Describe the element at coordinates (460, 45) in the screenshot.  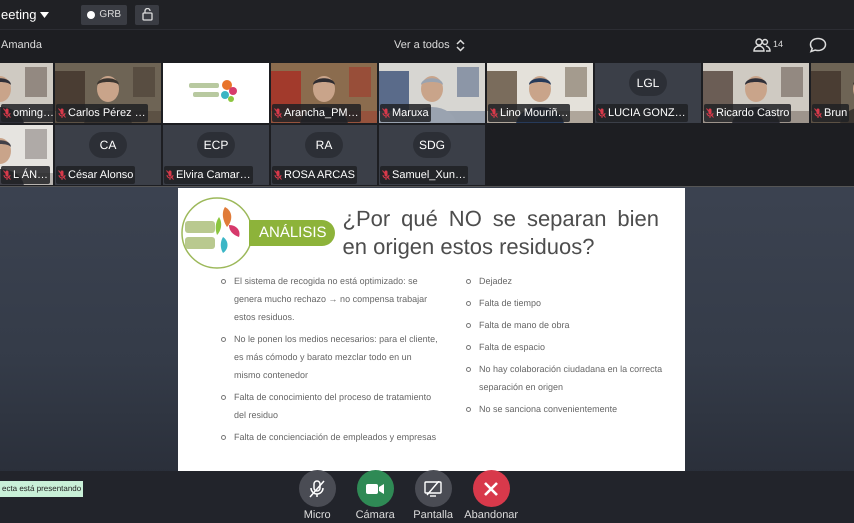
I see `sort-arrows-icon` at that location.